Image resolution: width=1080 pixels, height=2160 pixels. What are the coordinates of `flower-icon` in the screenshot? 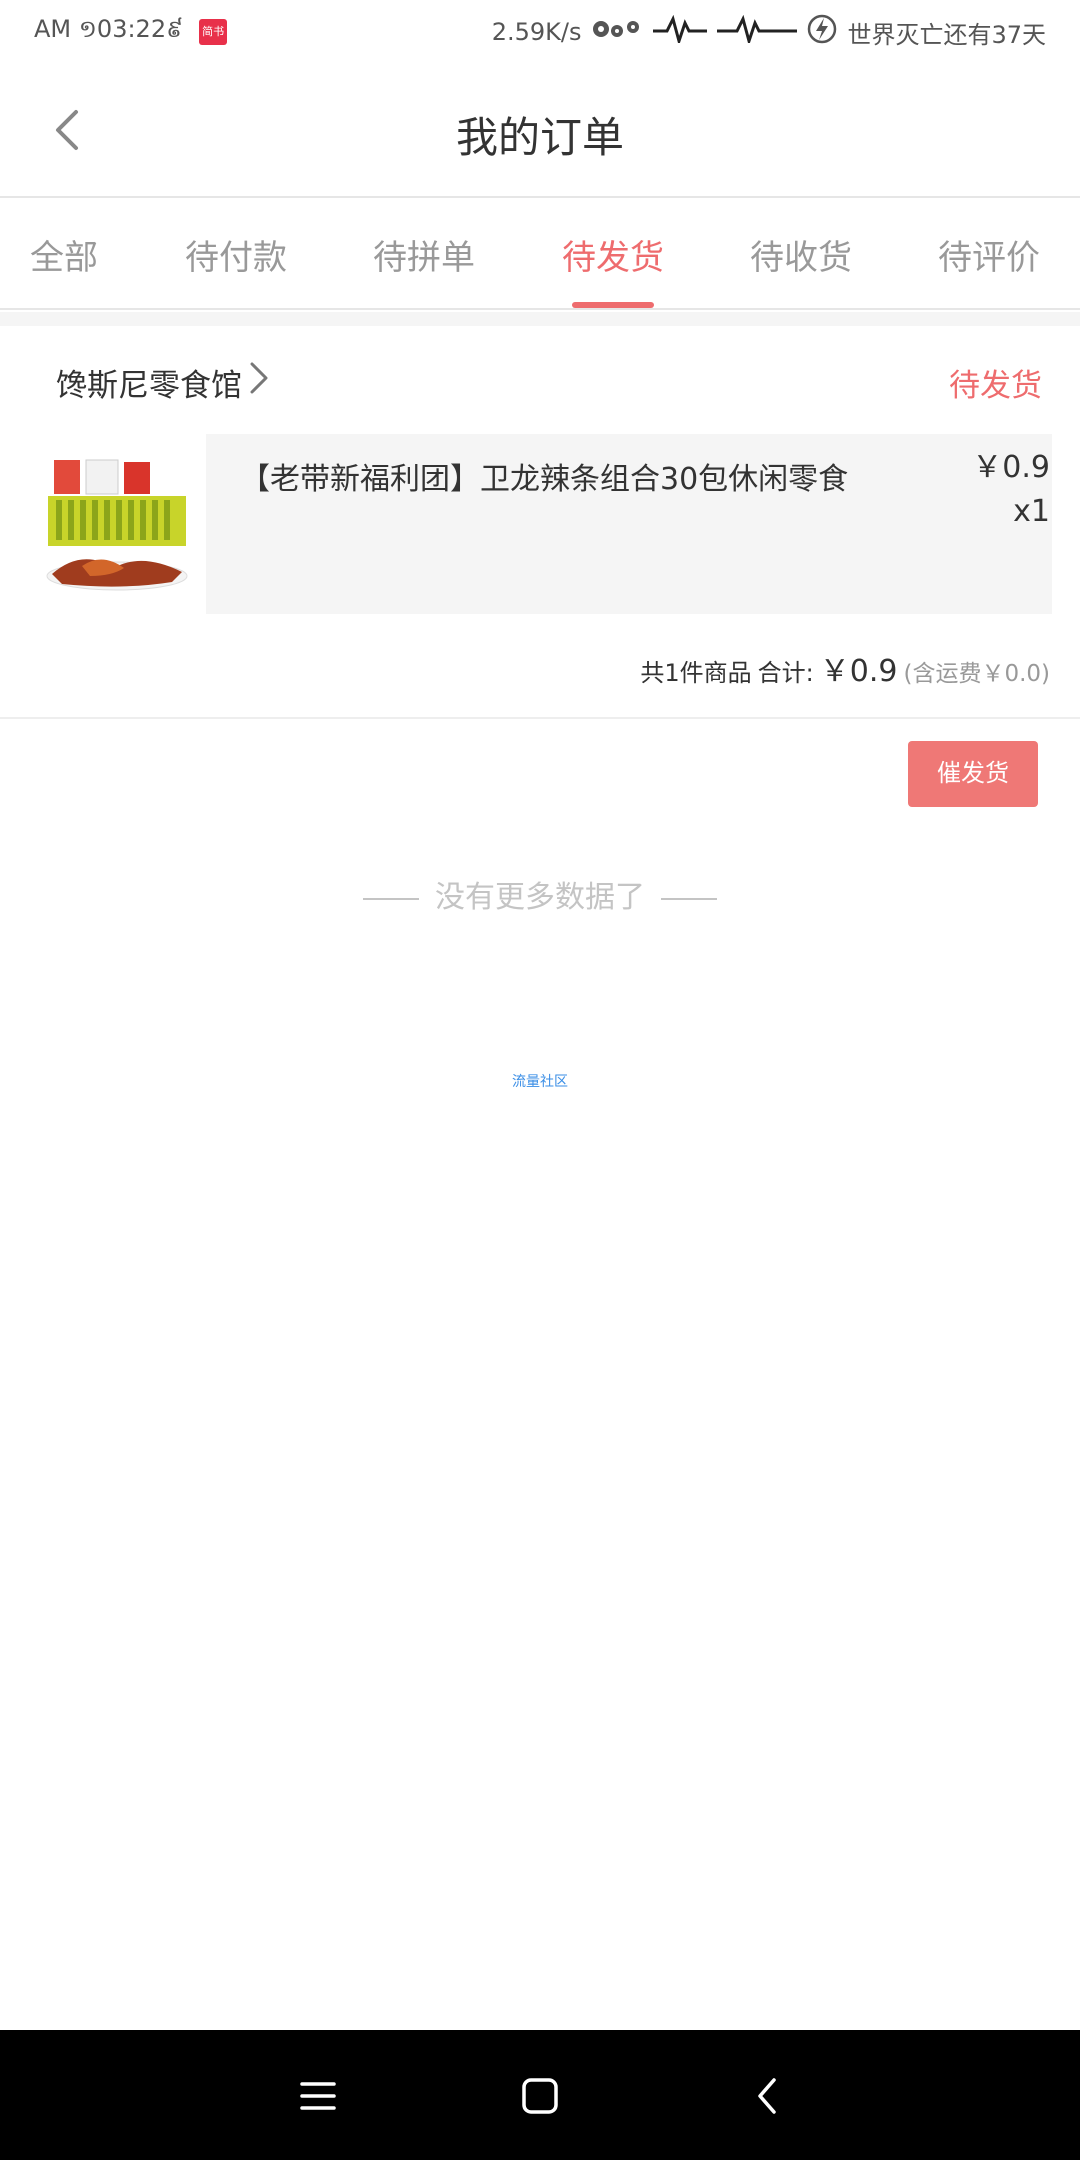 It's located at (617, 32).